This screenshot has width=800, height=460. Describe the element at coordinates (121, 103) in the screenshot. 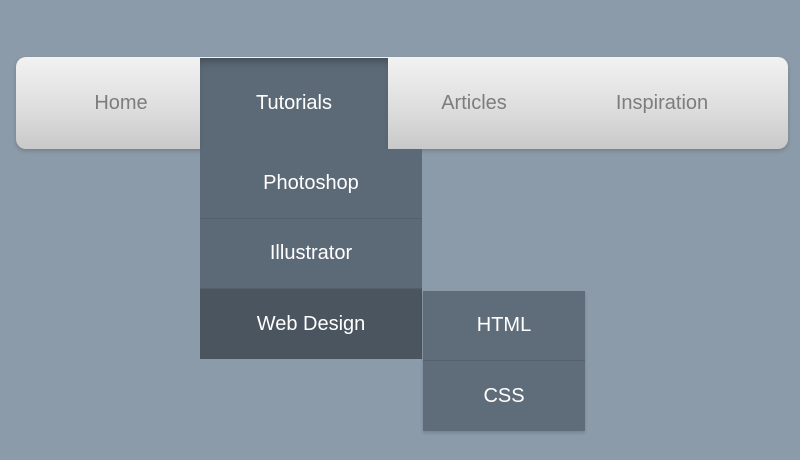

I see `nav-item-home: Home` at that location.